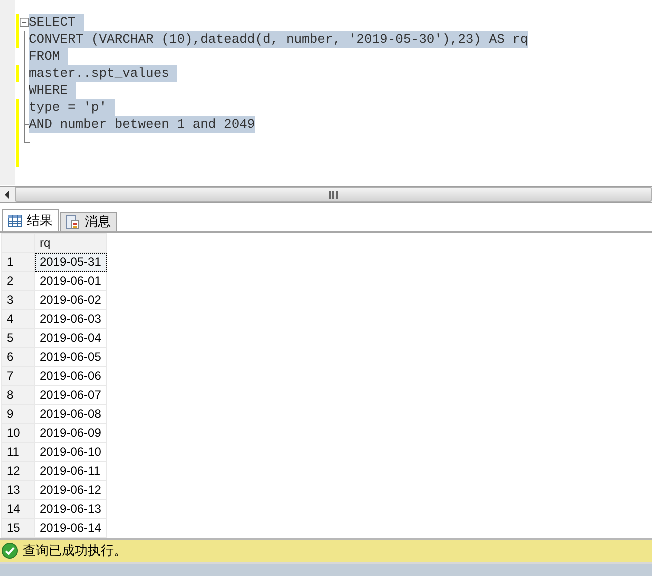 The height and width of the screenshot is (576, 652). What do you see at coordinates (18, 281) in the screenshot?
I see `row-header: 2` at bounding box center [18, 281].